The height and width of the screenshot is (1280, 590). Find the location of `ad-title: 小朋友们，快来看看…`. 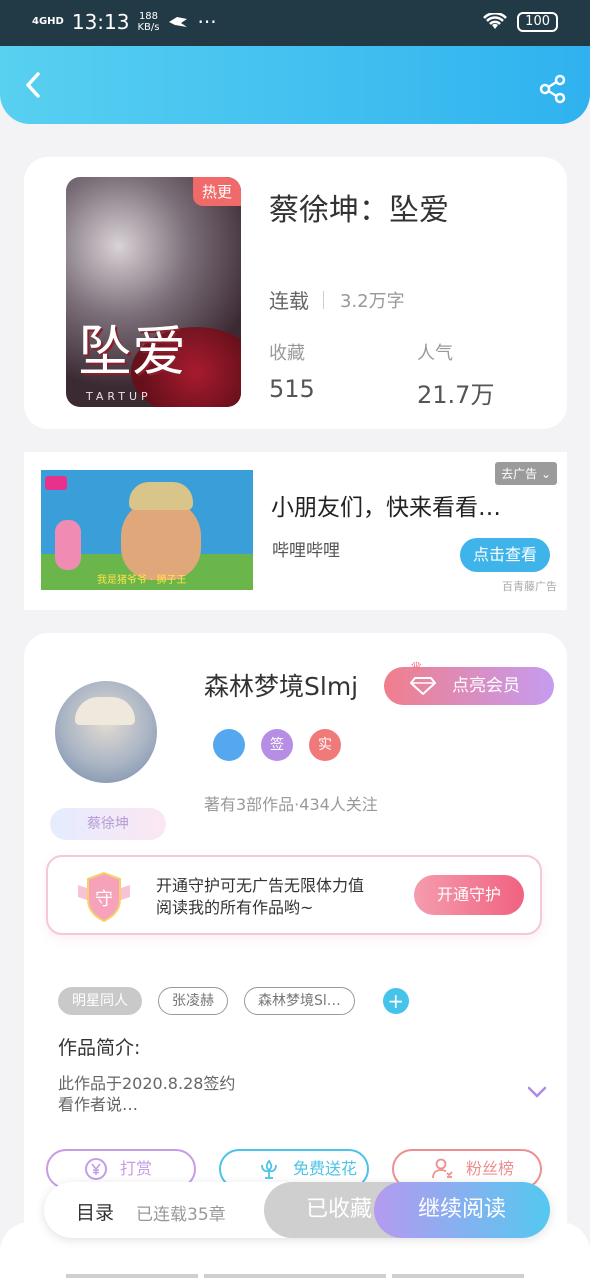

ad-title: 小朋友们，快来看看… is located at coordinates (386, 505).